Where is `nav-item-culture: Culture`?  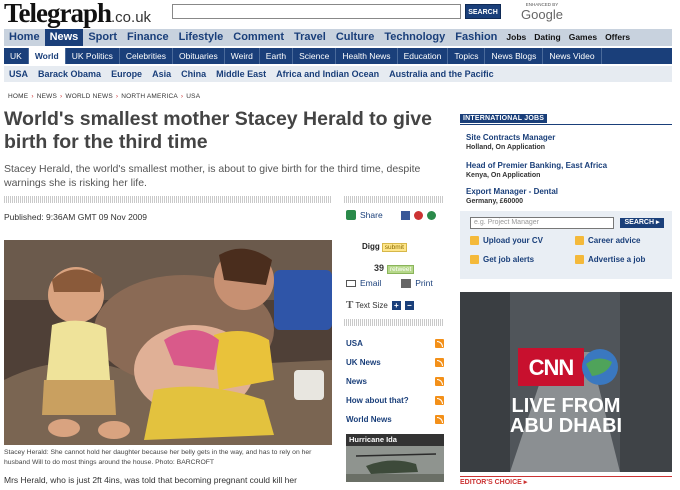
nav-item-culture: Culture is located at coordinates (355, 37).